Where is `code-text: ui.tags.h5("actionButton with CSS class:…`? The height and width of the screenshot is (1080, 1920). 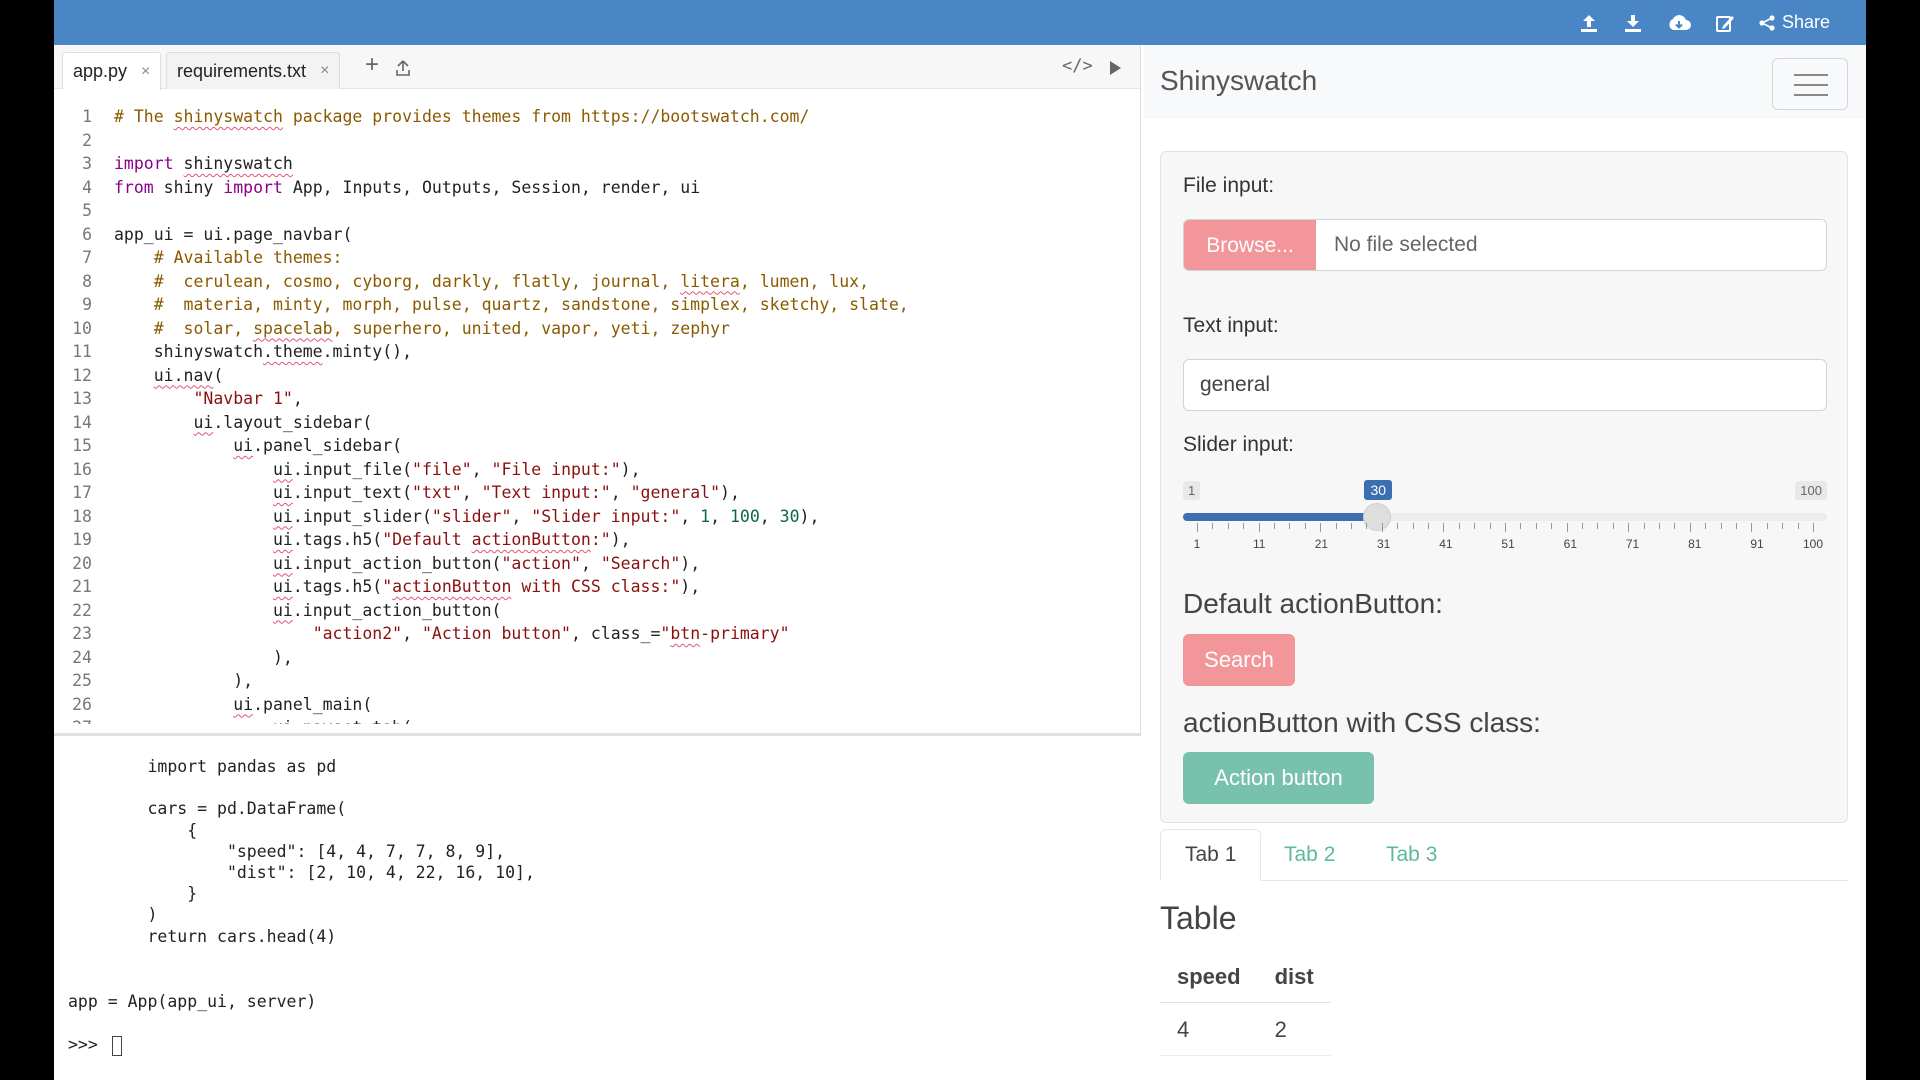
code-text: ui.tags.h5("actionButton with CSS class:… is located at coordinates (486, 586).